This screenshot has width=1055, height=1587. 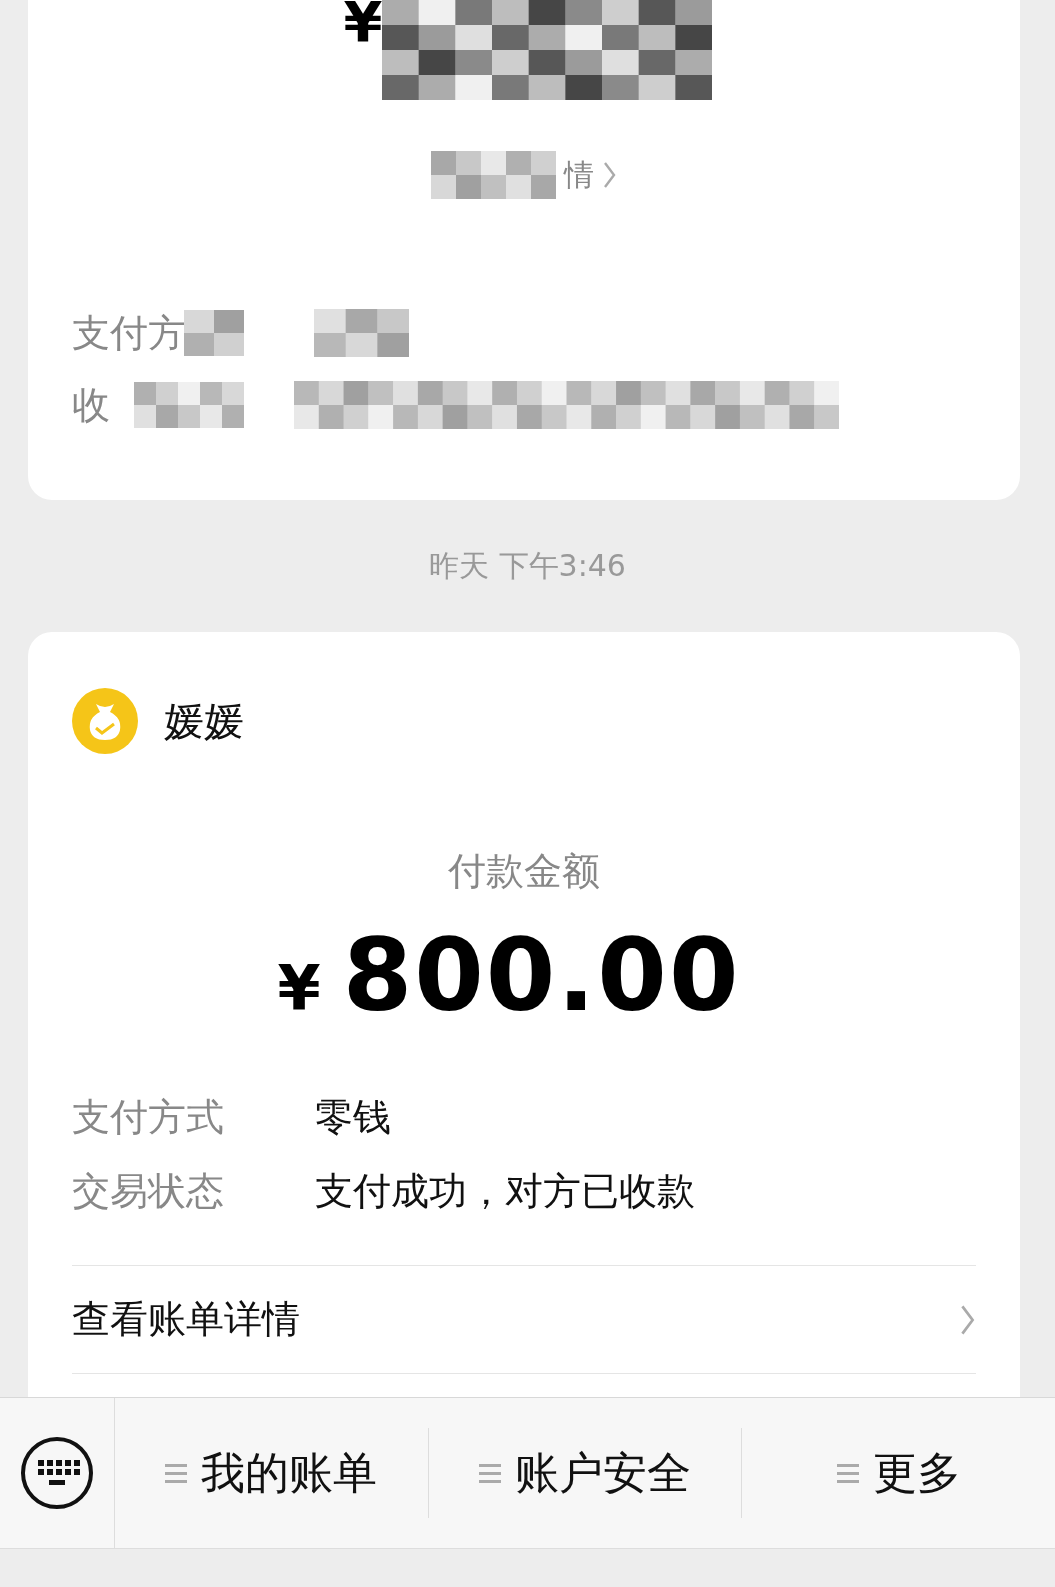 I want to click on bill-detail-row: 查看账单详情, so click(x=524, y=1319).